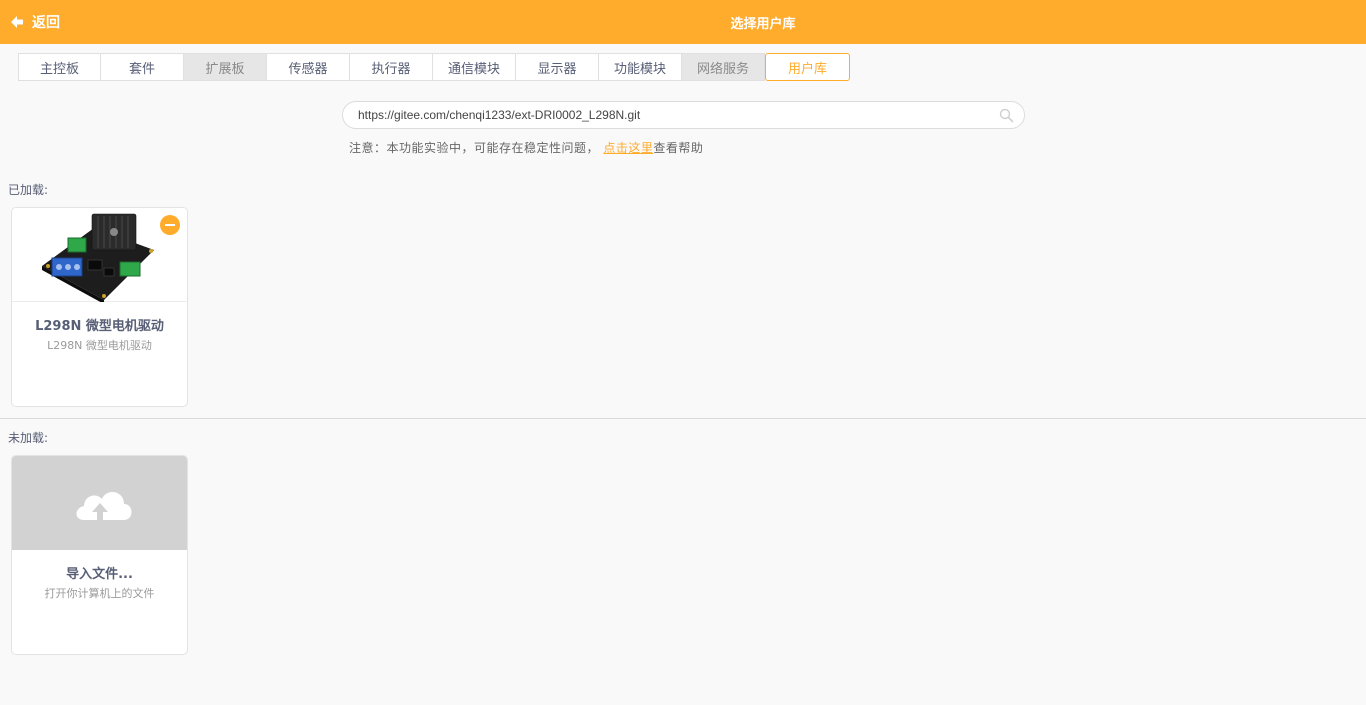 The height and width of the screenshot is (705, 1366). What do you see at coordinates (17, 22) in the screenshot?
I see `arrow-left-icon` at bounding box center [17, 22].